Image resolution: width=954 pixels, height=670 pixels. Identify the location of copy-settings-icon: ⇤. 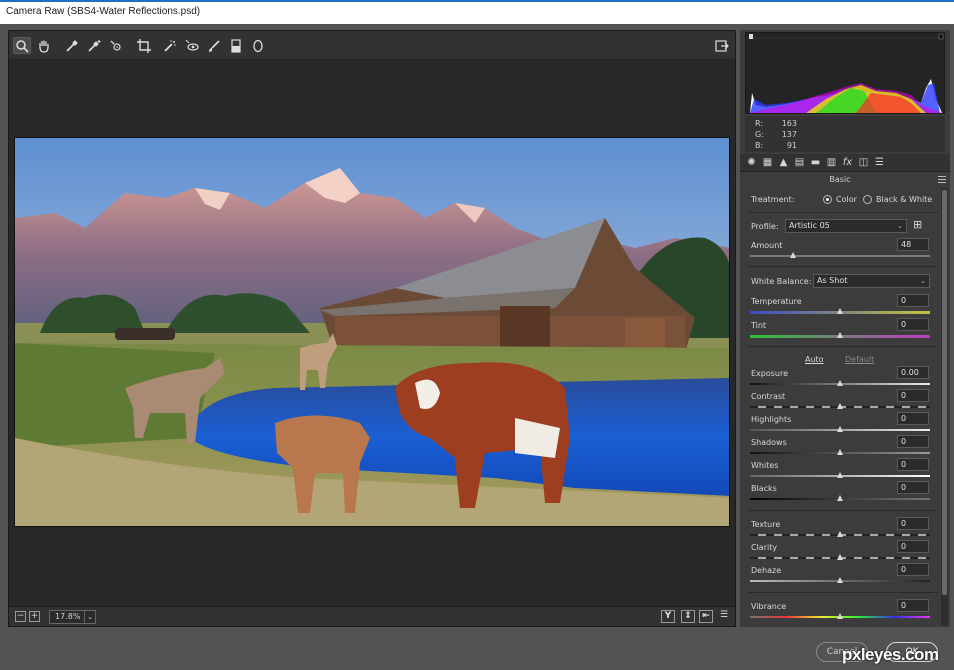
(706, 616).